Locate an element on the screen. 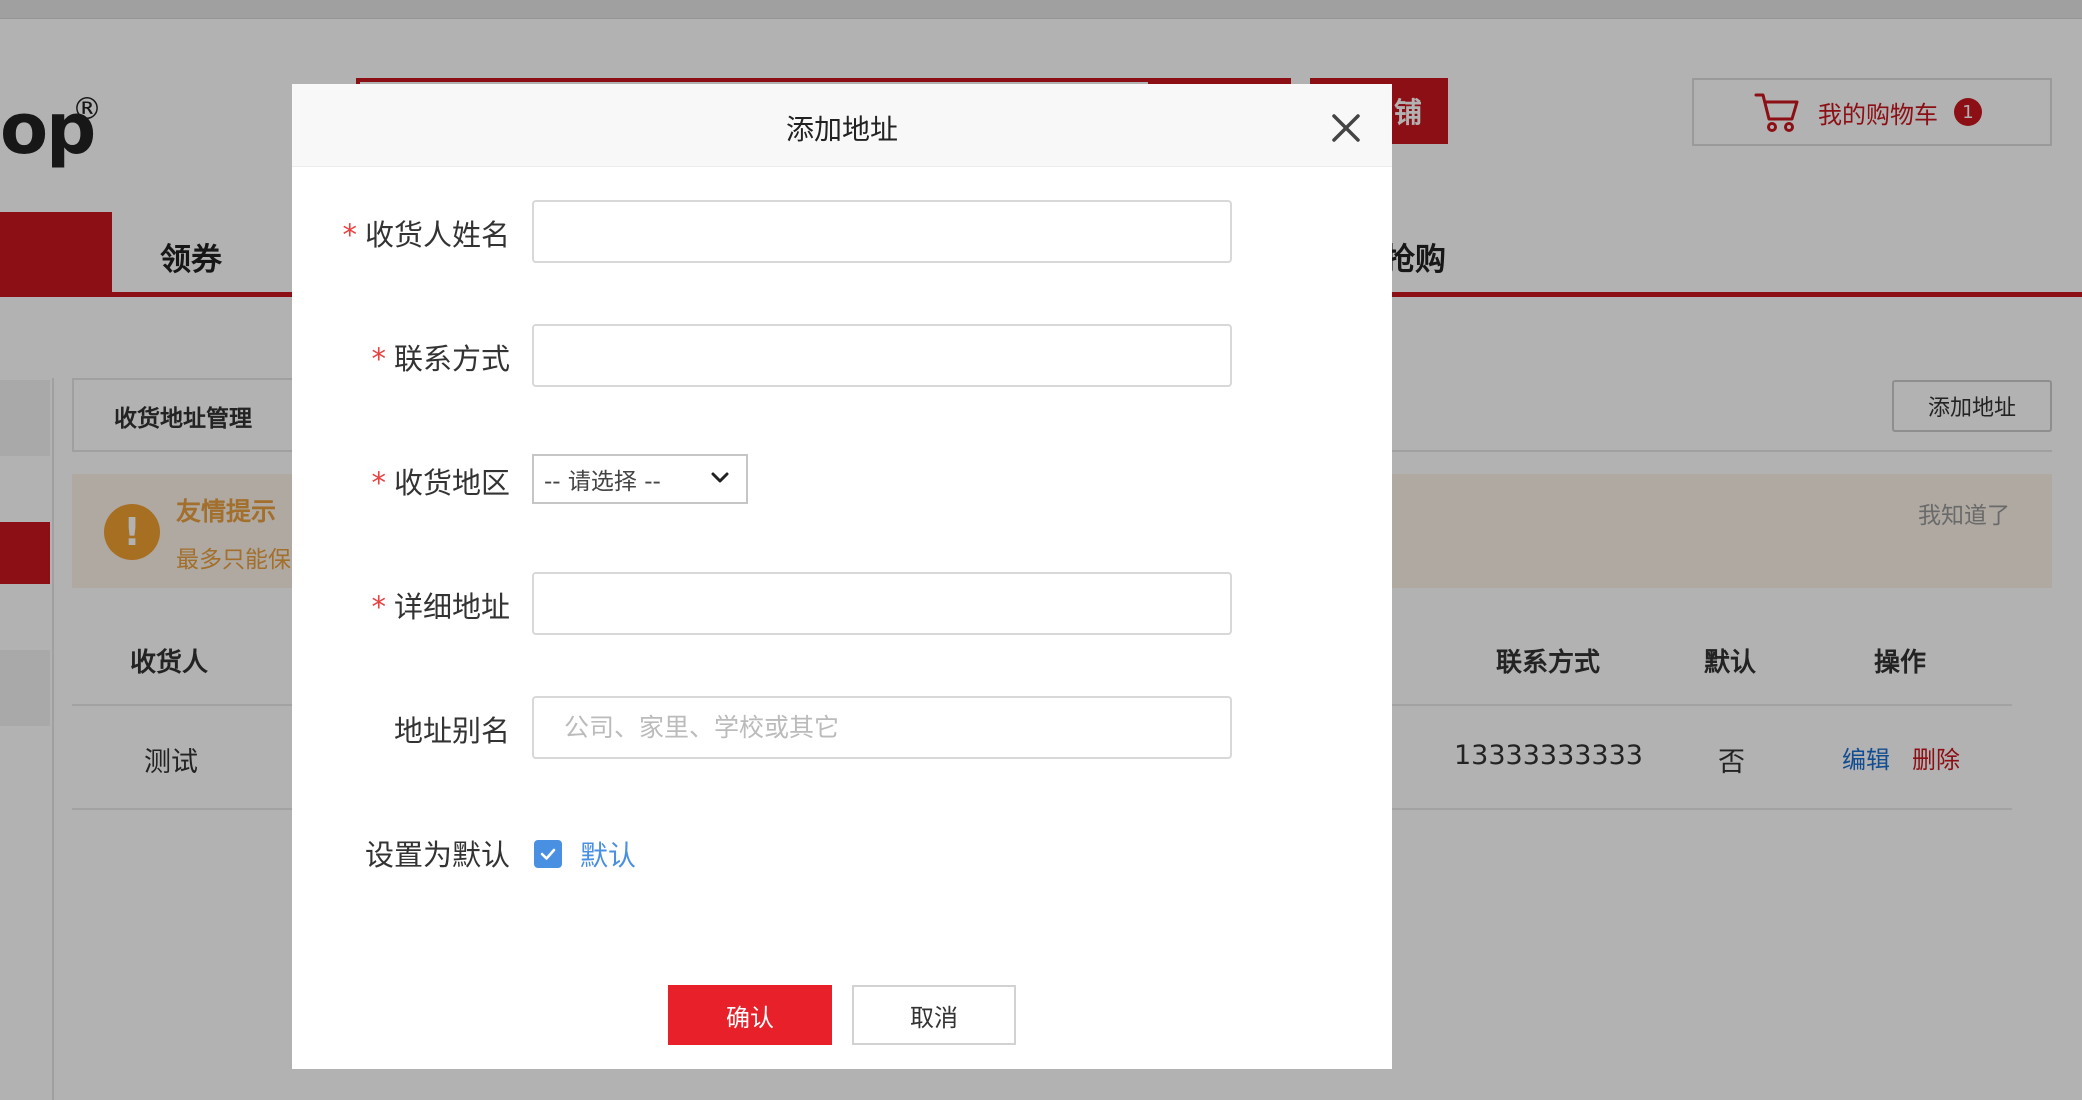 The height and width of the screenshot is (1100, 2082). region-label: * 收货地区 is located at coordinates (401, 481).